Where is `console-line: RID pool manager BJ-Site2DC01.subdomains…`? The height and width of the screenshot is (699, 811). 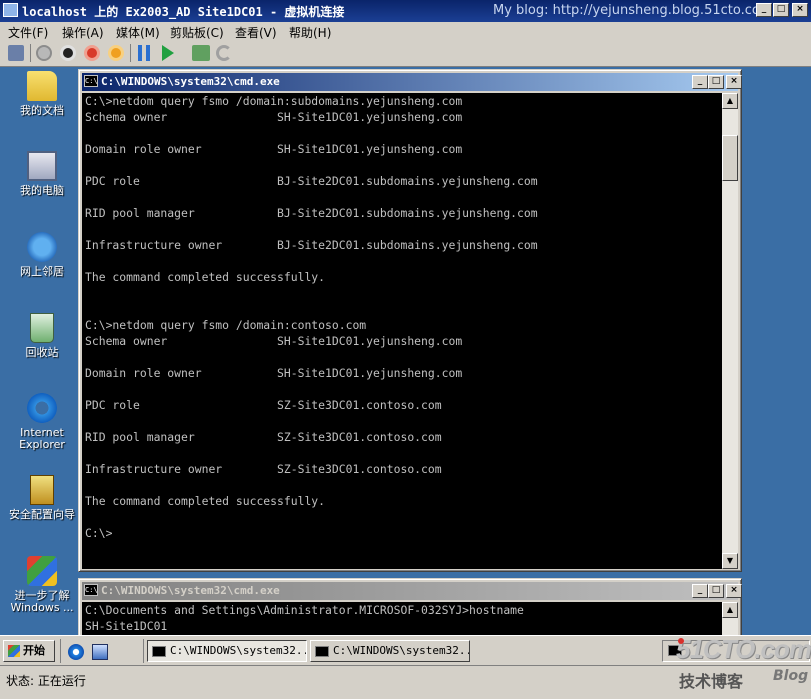
console-line: RID pool manager BJ-Site2DC01.subdomains… is located at coordinates (311, 213).